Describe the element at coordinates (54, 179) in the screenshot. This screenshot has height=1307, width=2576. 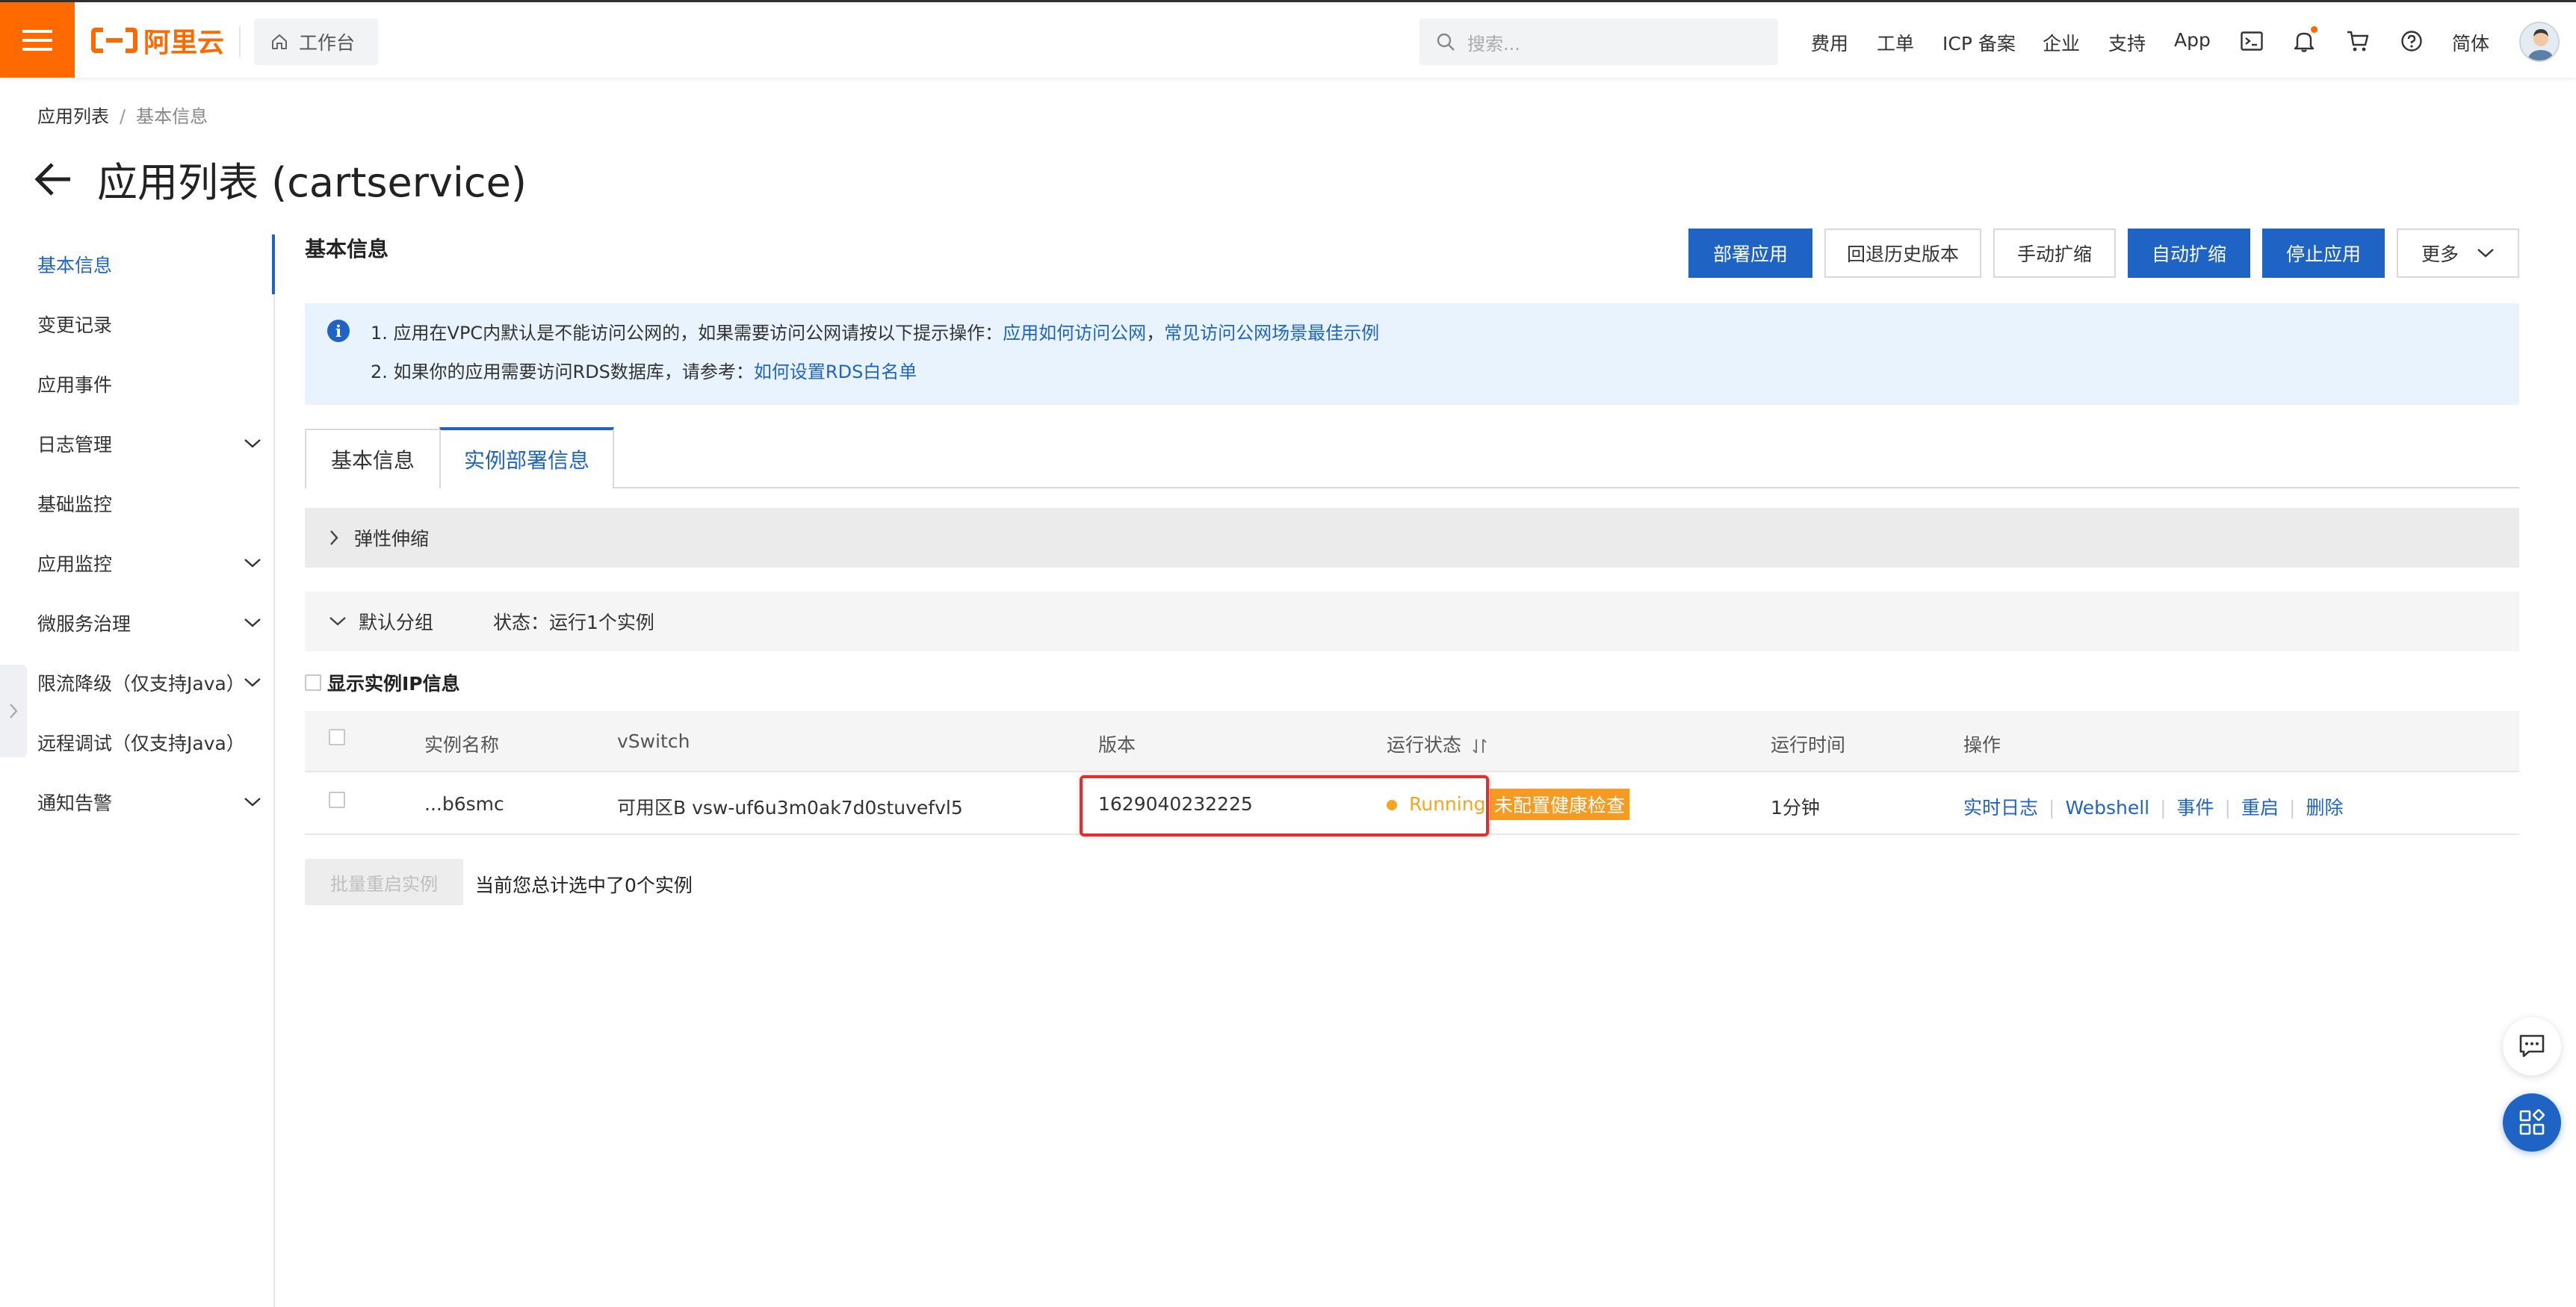
I see `back-arrow-icon` at that location.